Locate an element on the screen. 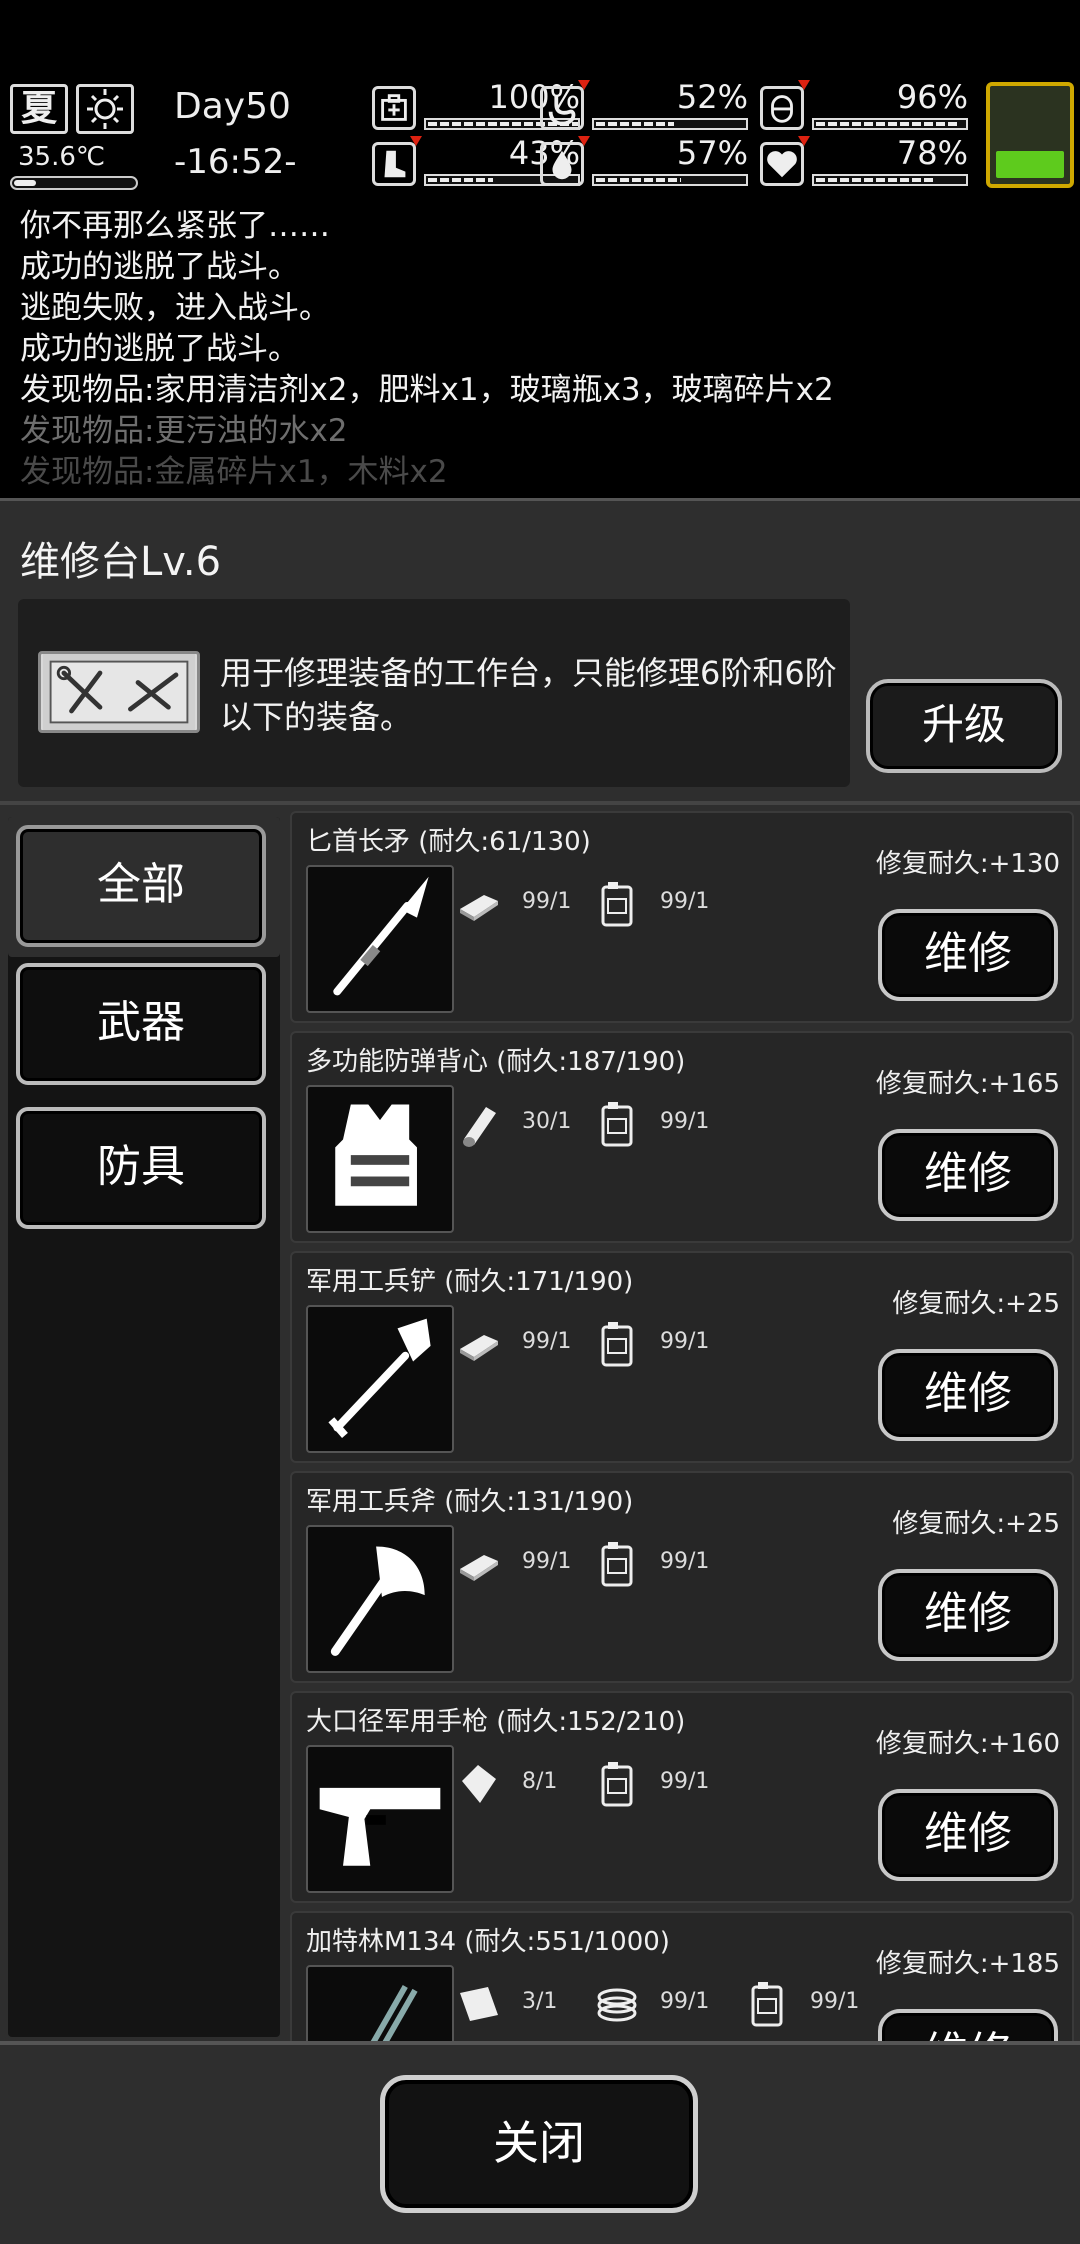 This screenshot has height=2244, width=1080. cloth-icon is located at coordinates (479, 2004).